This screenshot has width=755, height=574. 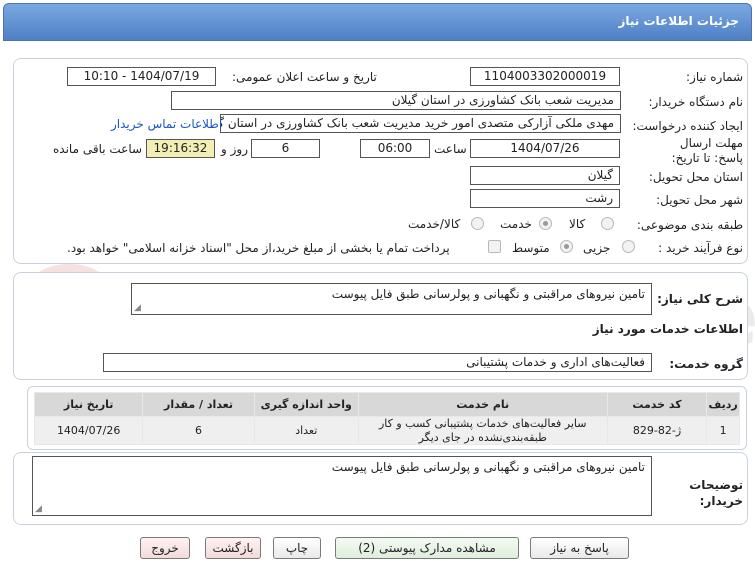 I want to click on col-header-service-name: نام خدمت, so click(x=482, y=404).